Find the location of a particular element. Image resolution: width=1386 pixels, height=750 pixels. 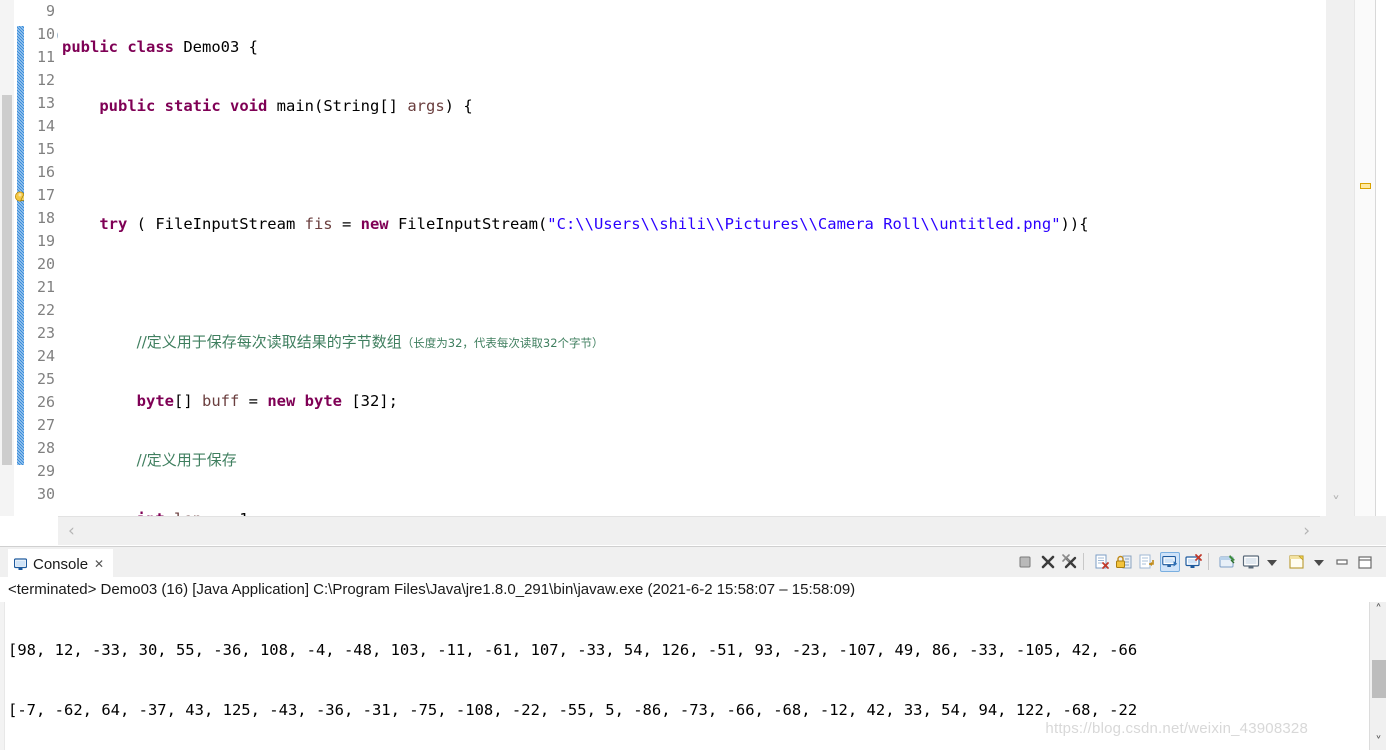

line-number: 24 is located at coordinates (45, 356).